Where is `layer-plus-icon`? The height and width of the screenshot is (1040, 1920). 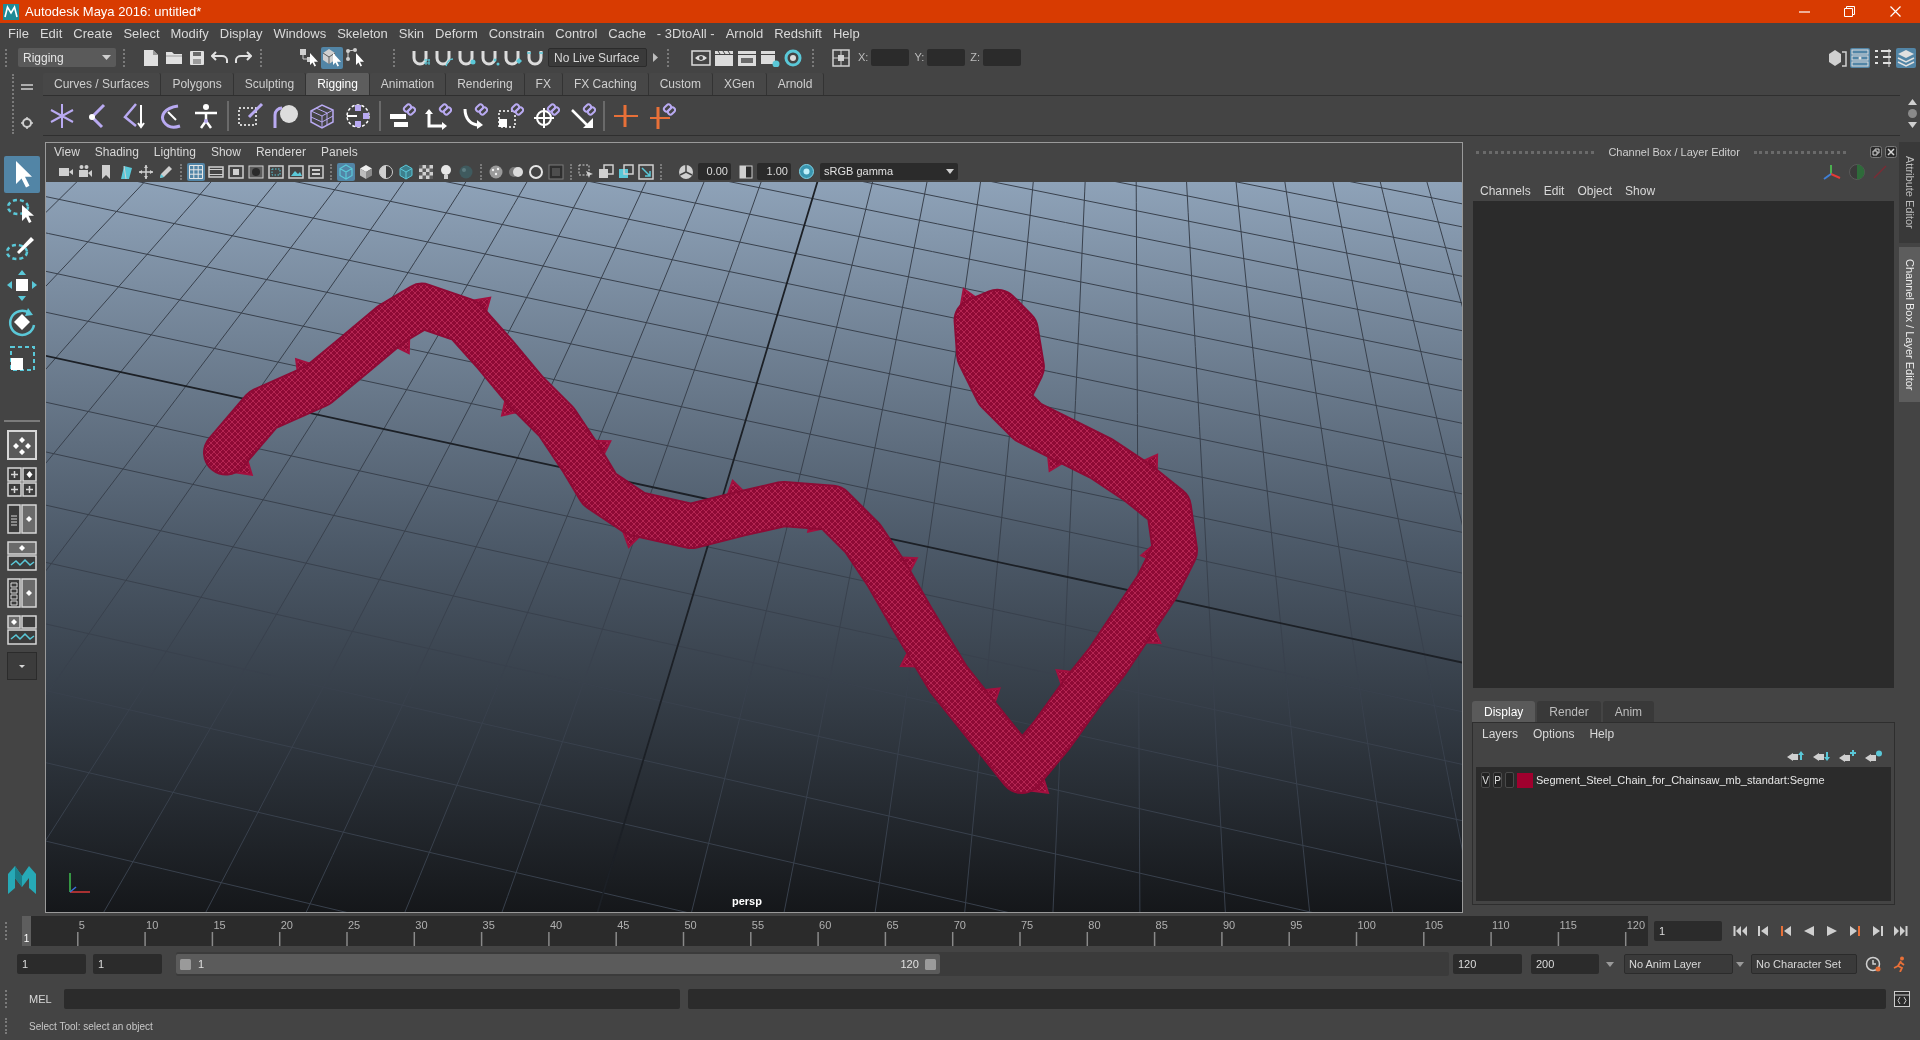 layer-plus-icon is located at coordinates (1847, 756).